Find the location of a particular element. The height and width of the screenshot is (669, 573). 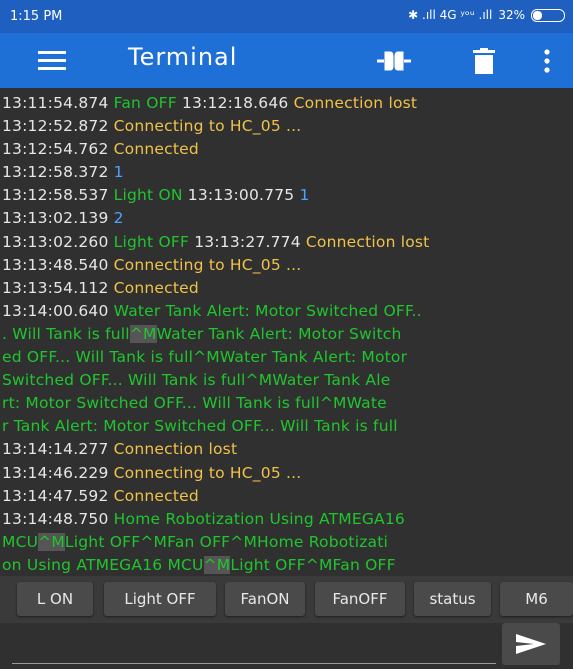

terminal-line: 13:12:58.372 1 is located at coordinates (287, 172).